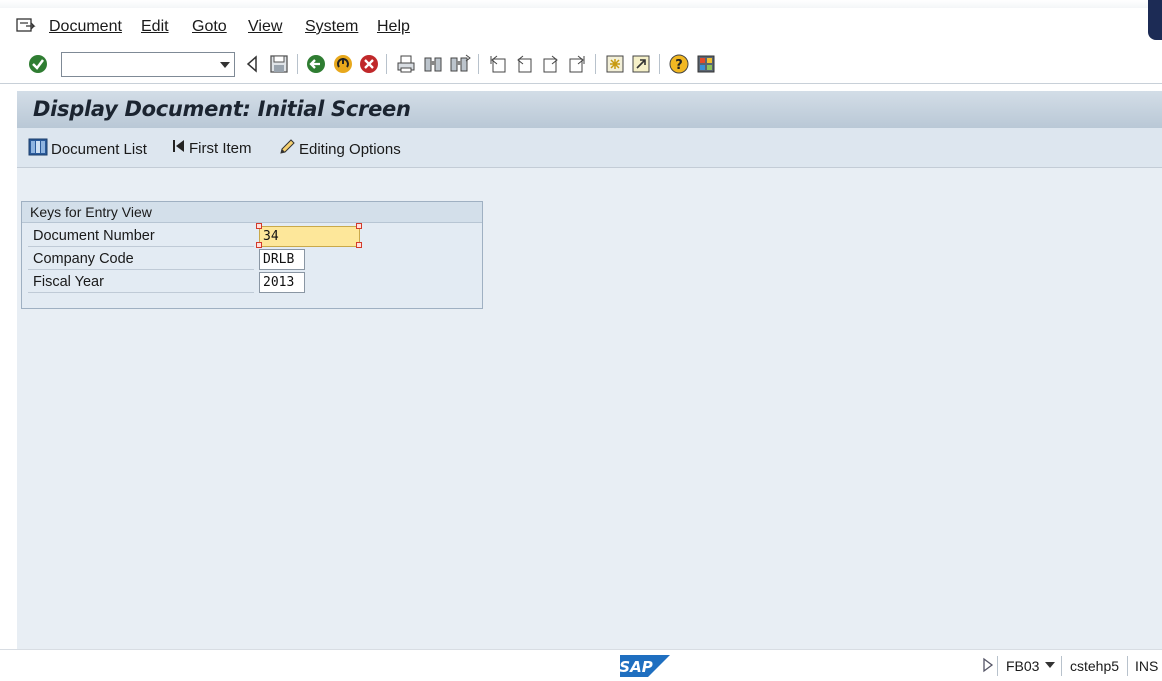 The width and height of the screenshot is (1162, 681). Describe the element at coordinates (38, 64) in the screenshot. I see `enter-check-icon` at that location.